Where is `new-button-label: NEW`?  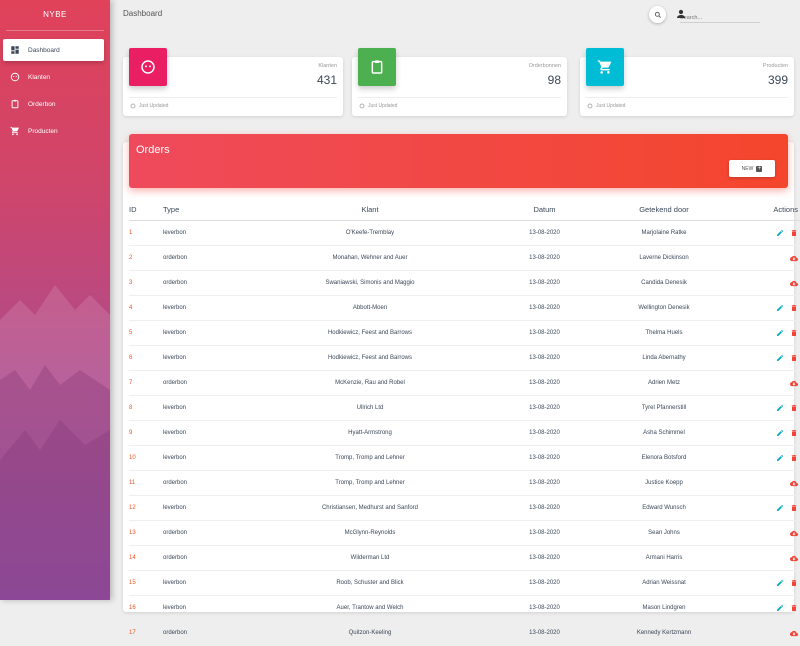 new-button-label: NEW is located at coordinates (747, 168).